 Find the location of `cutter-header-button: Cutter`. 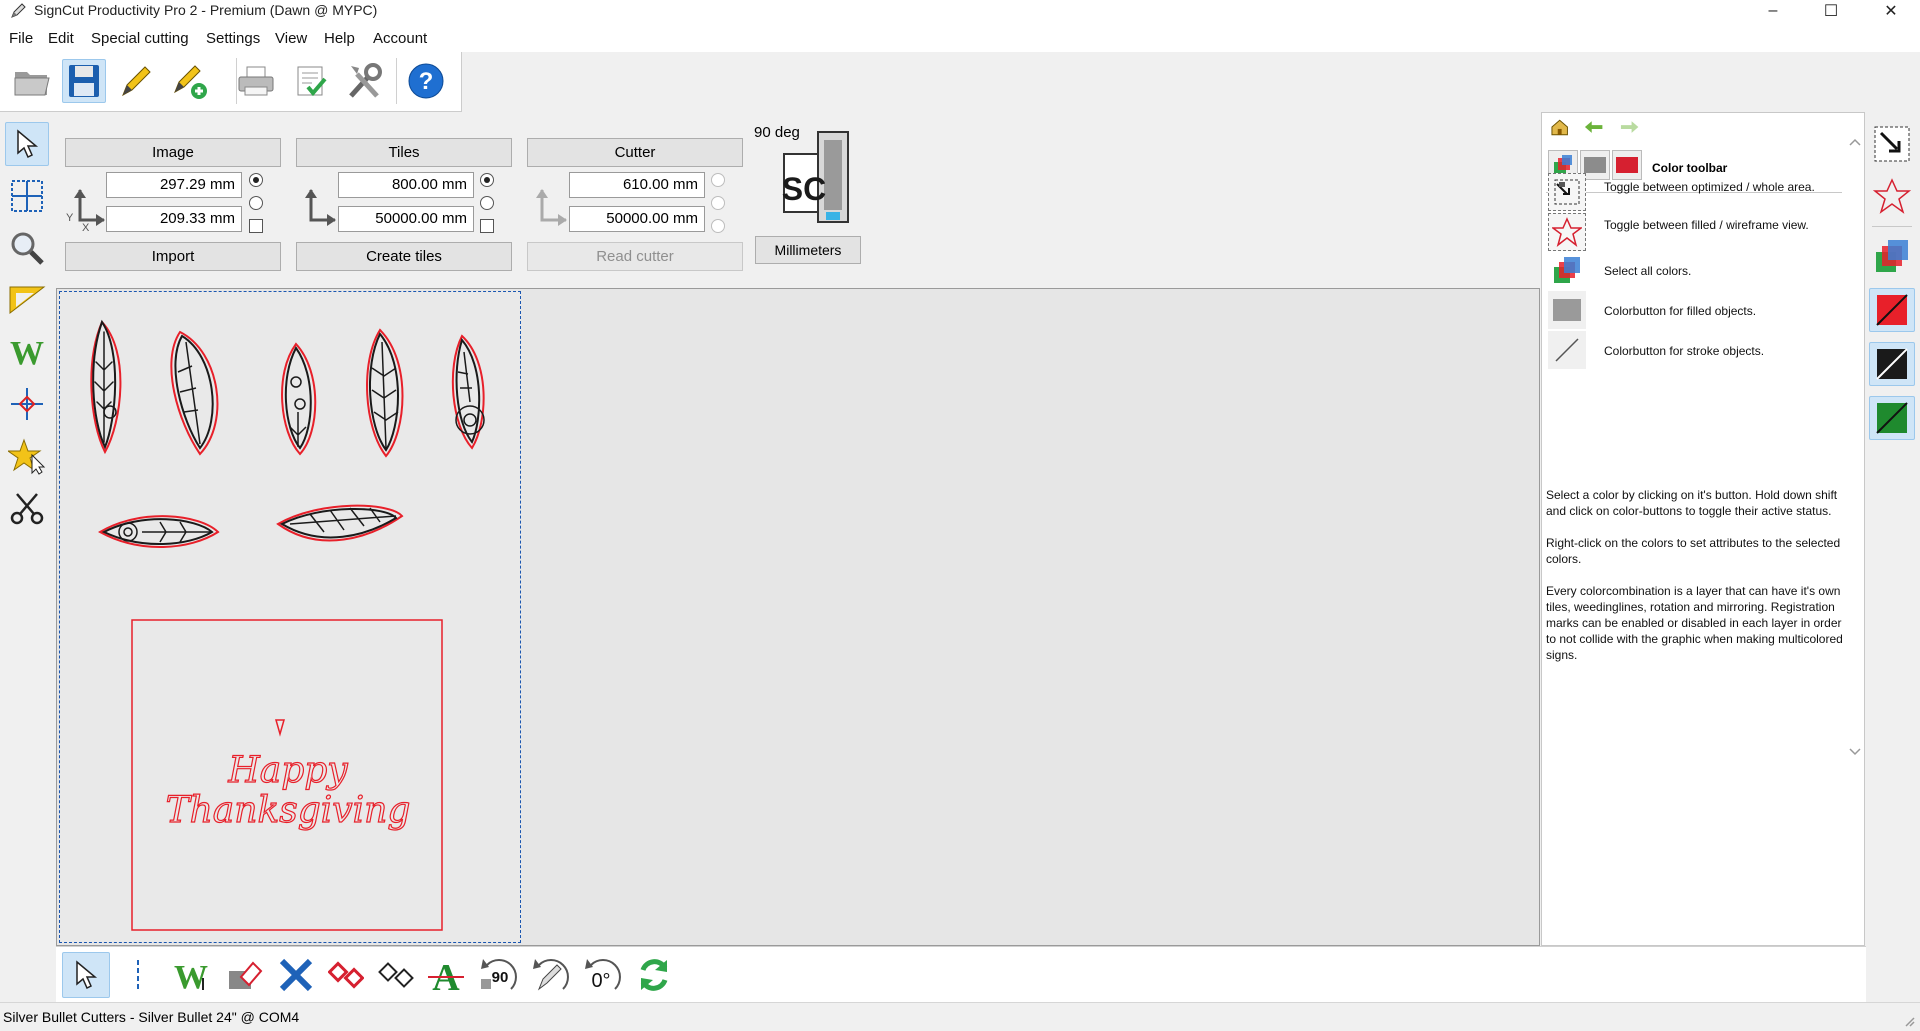

cutter-header-button: Cutter is located at coordinates (635, 152).